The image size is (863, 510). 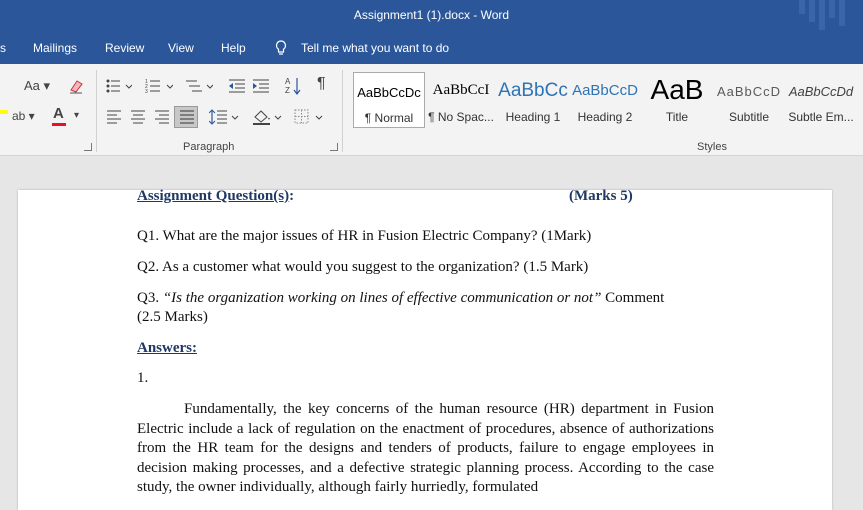 I want to click on tab-mailings: Mailings, so click(x=55, y=48).